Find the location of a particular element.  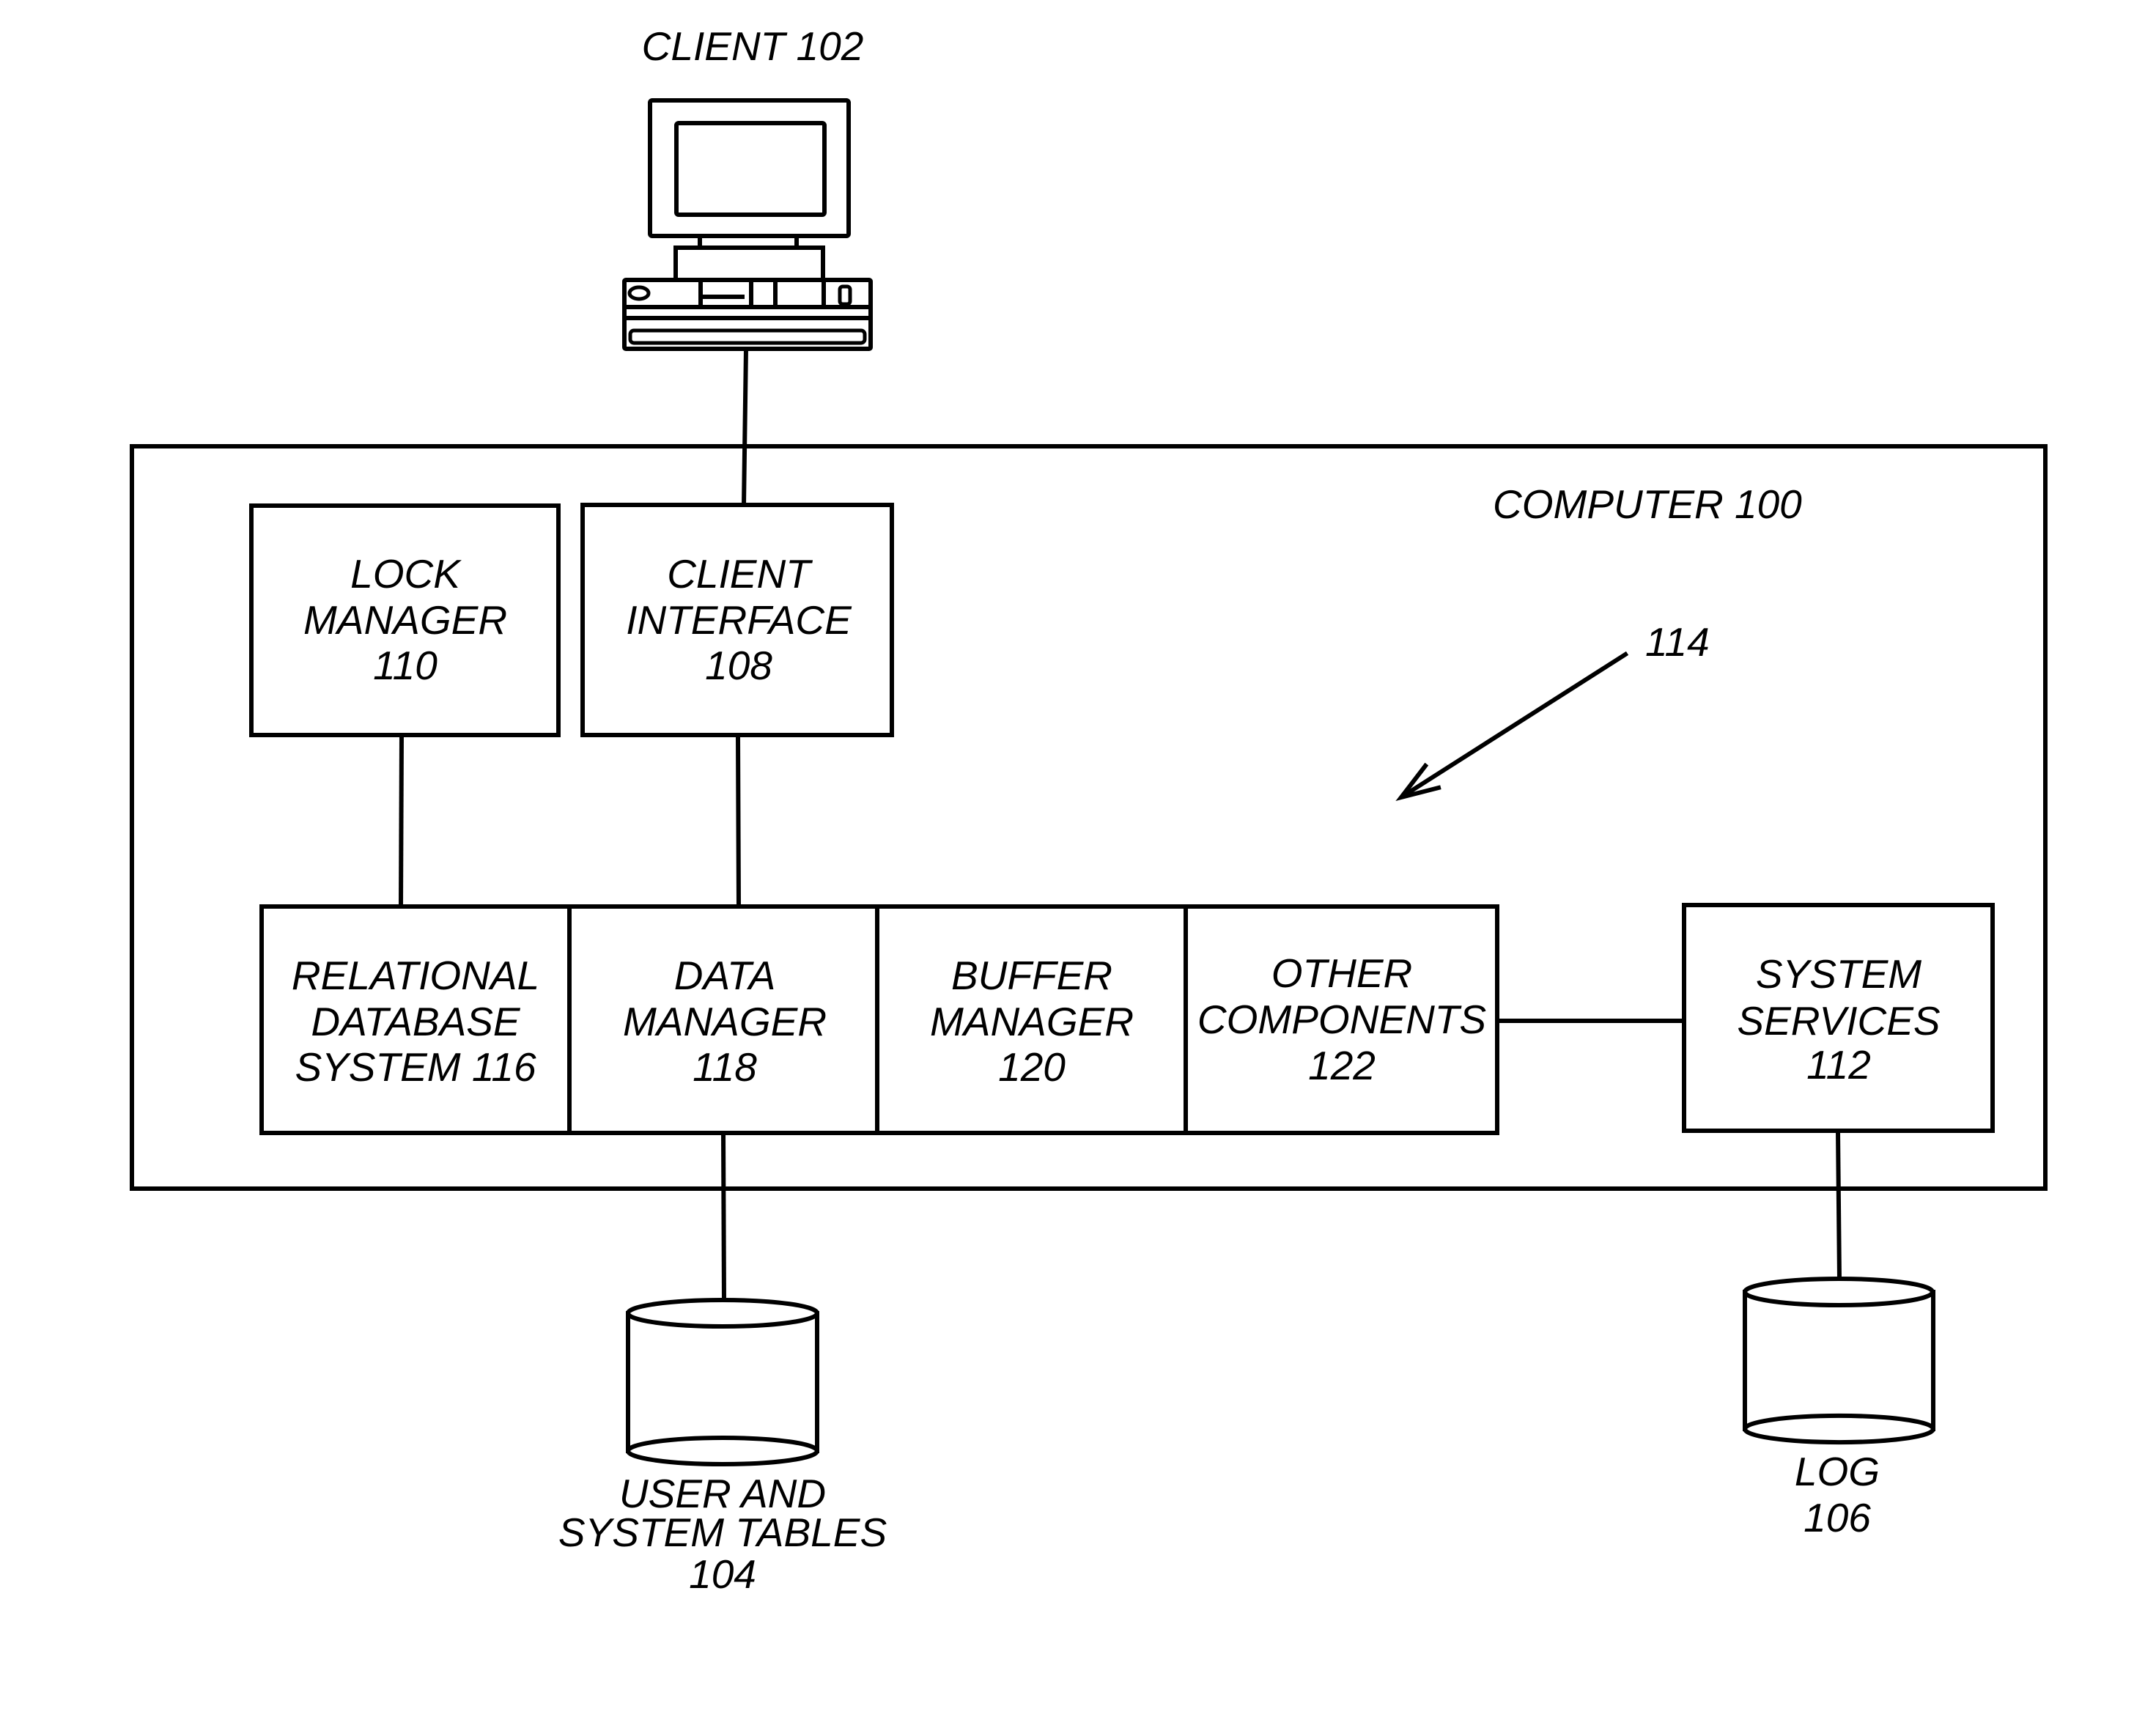

client-interface-line-3: 108 is located at coordinates (738, 665).